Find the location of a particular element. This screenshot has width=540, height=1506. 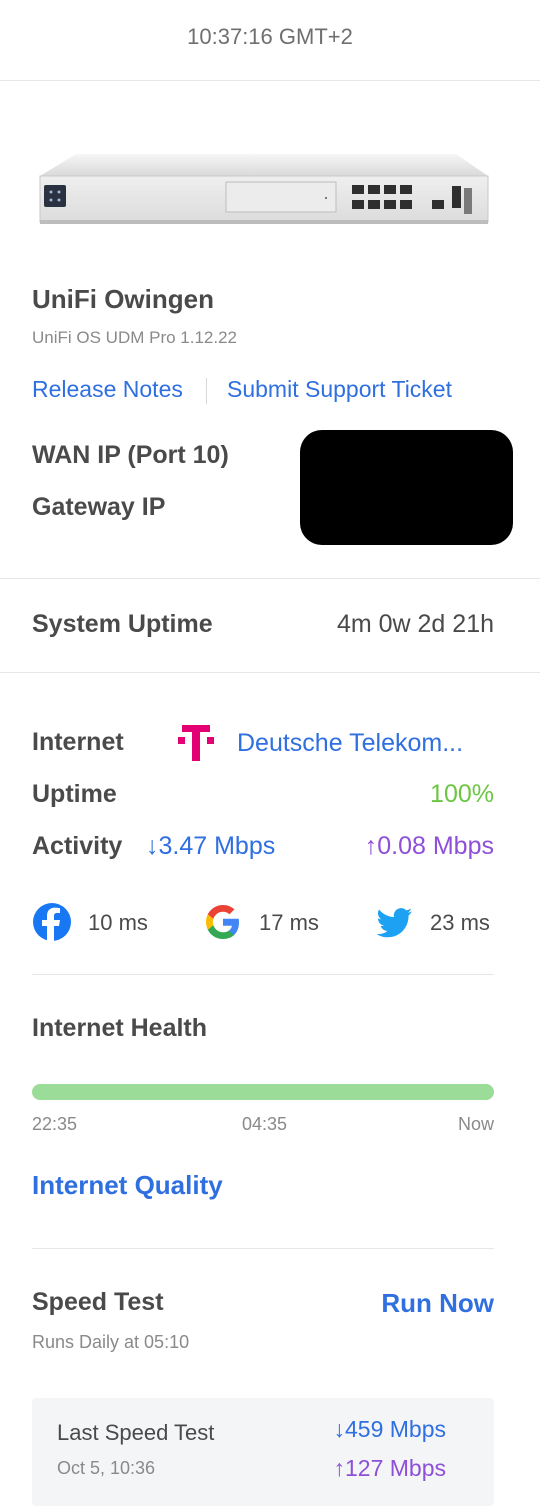

health-tick-now: Now is located at coordinates (475, 1124).